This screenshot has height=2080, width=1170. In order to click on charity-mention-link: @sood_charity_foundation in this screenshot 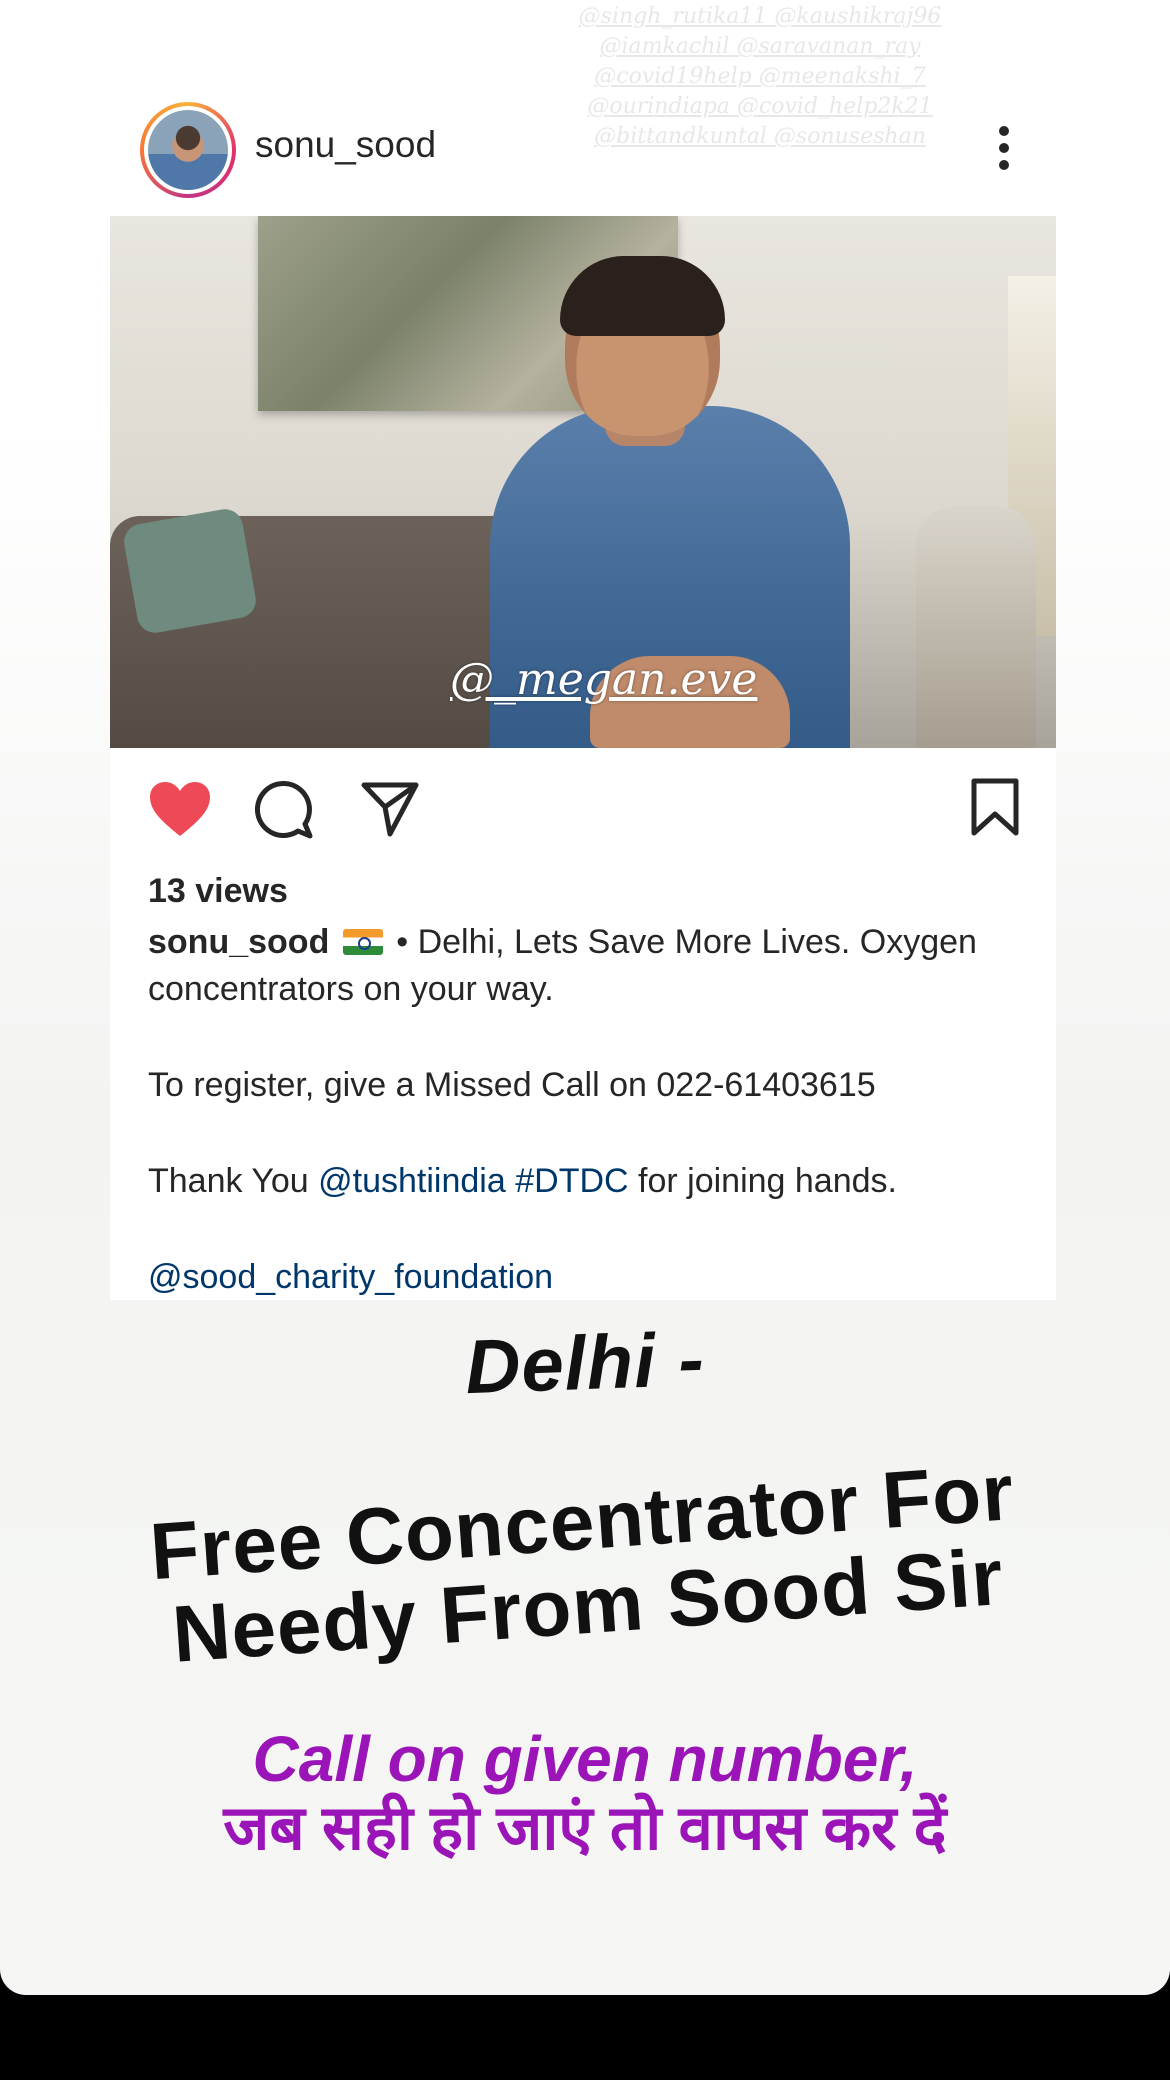, I will do `click(584, 1277)`.